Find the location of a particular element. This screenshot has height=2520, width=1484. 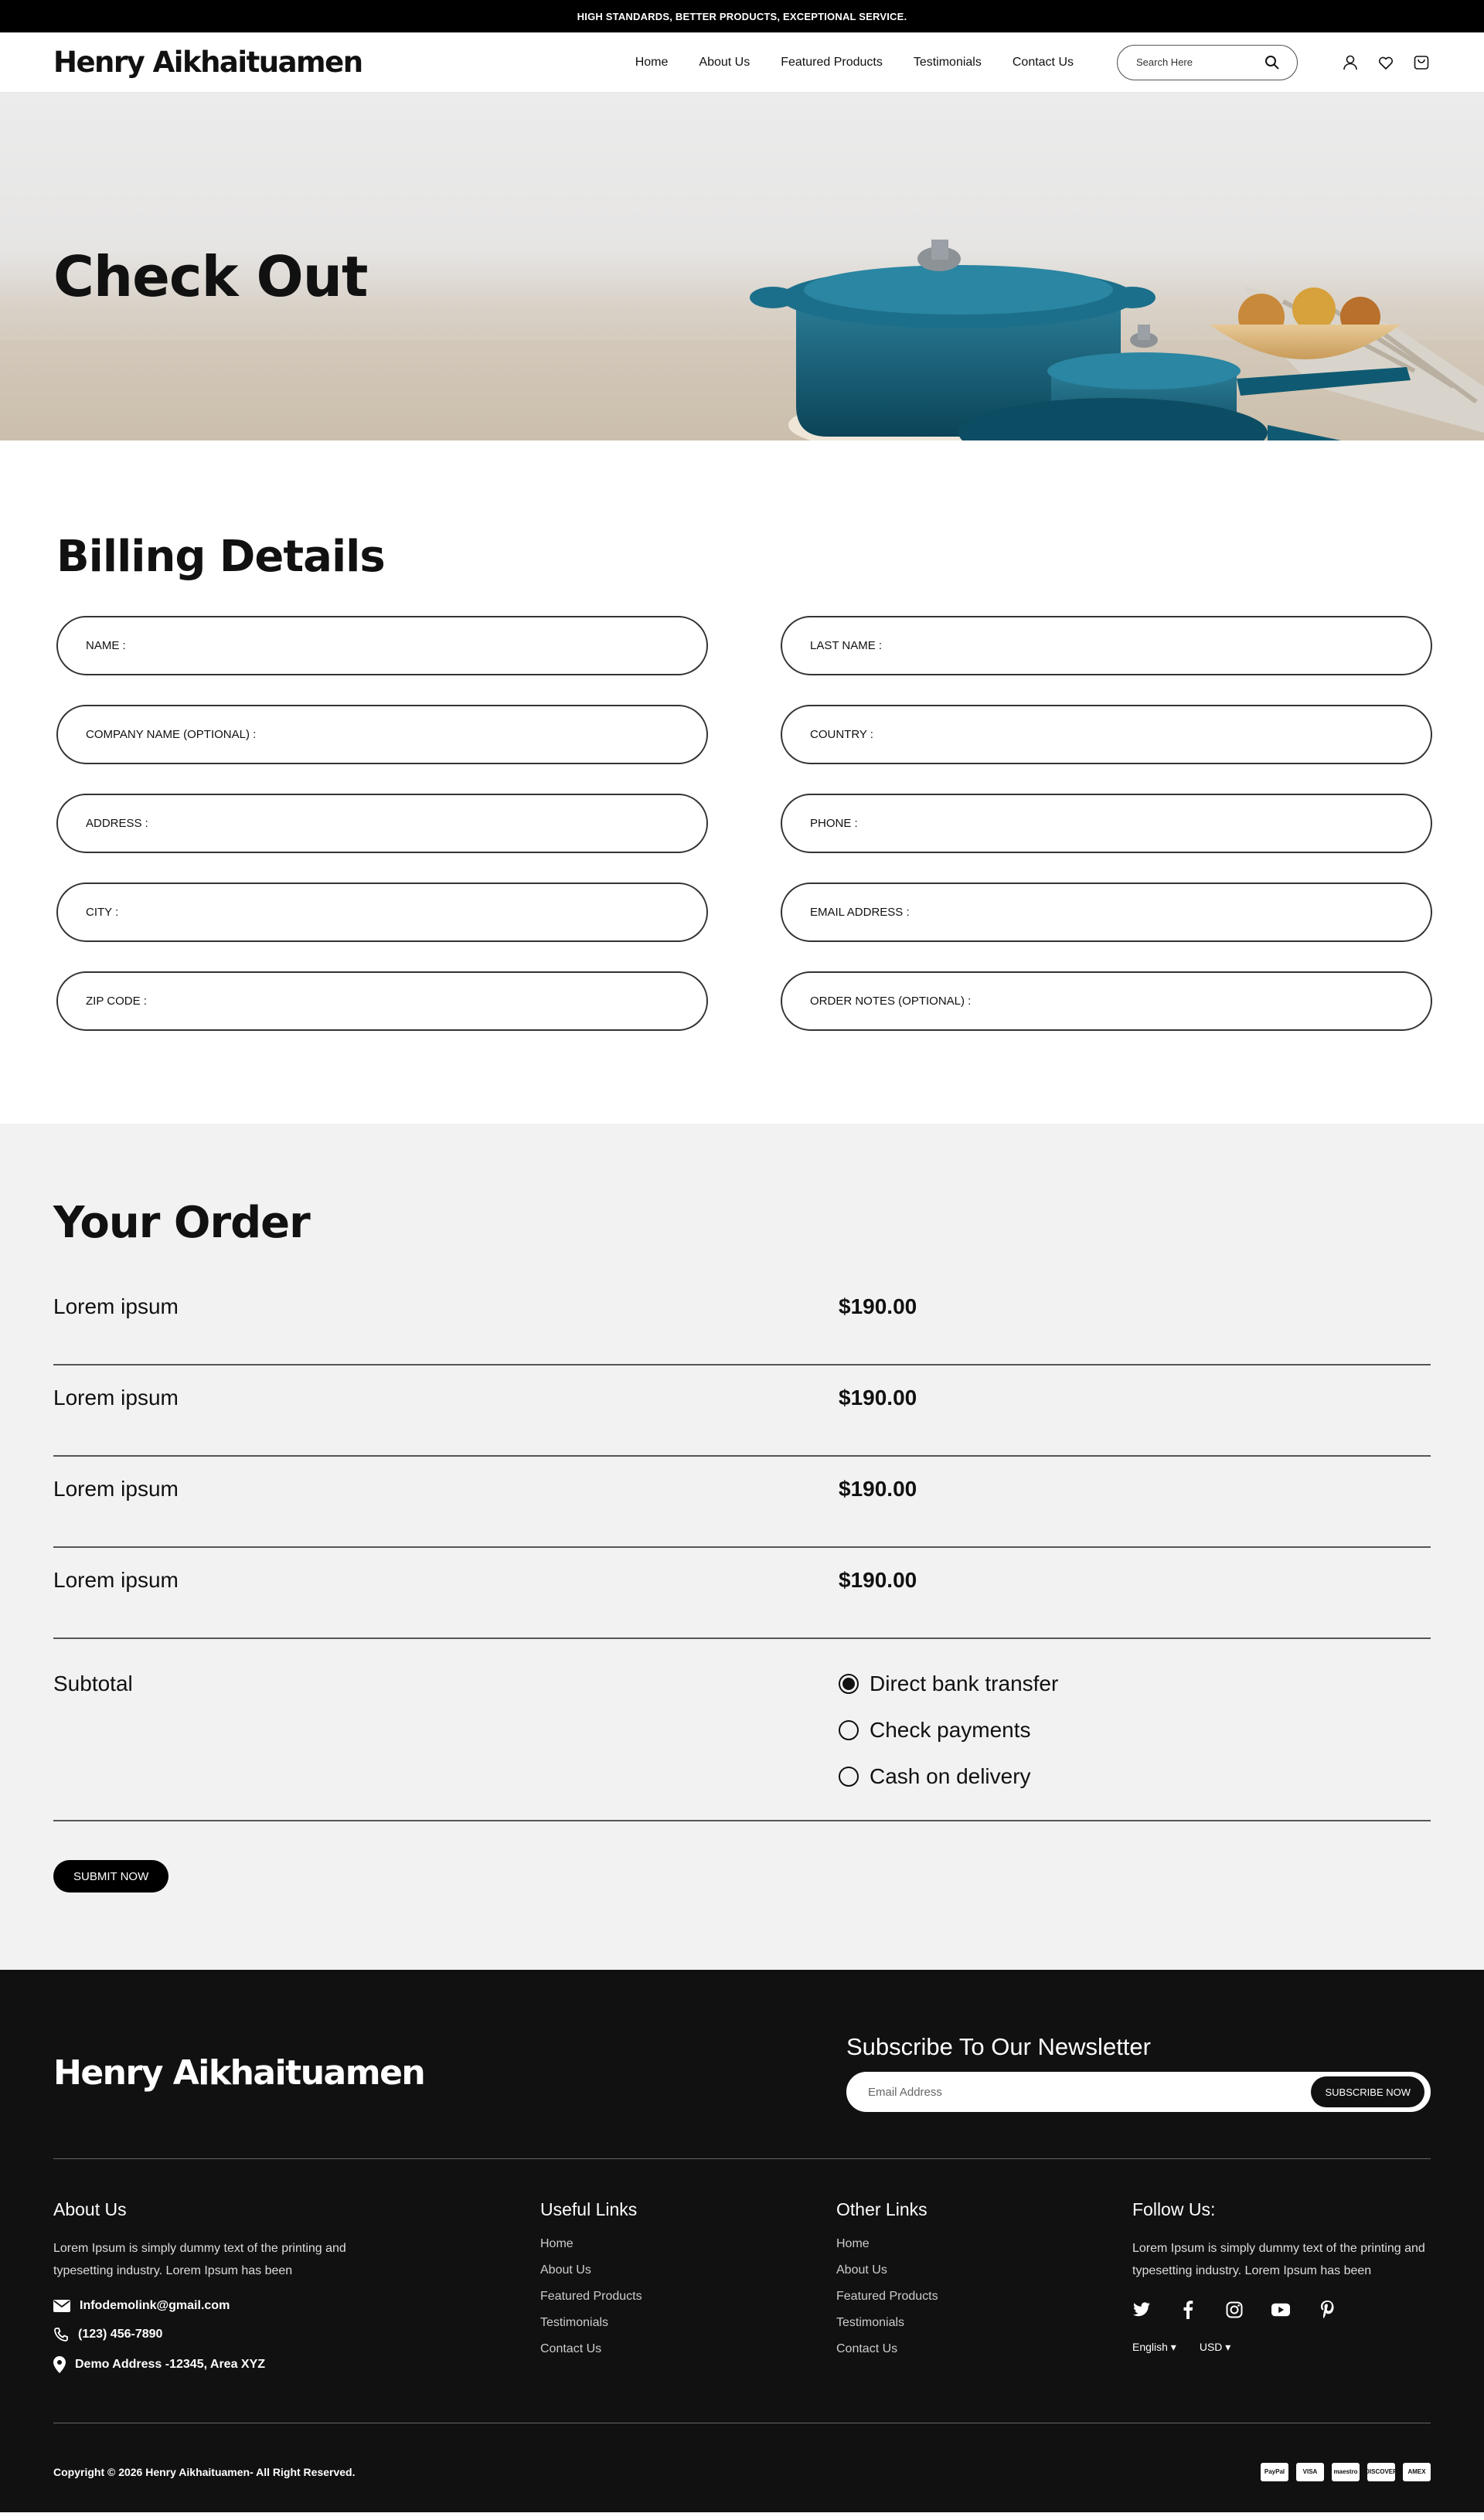

phone-text: (123) 456-7890 is located at coordinates (120, 2334).